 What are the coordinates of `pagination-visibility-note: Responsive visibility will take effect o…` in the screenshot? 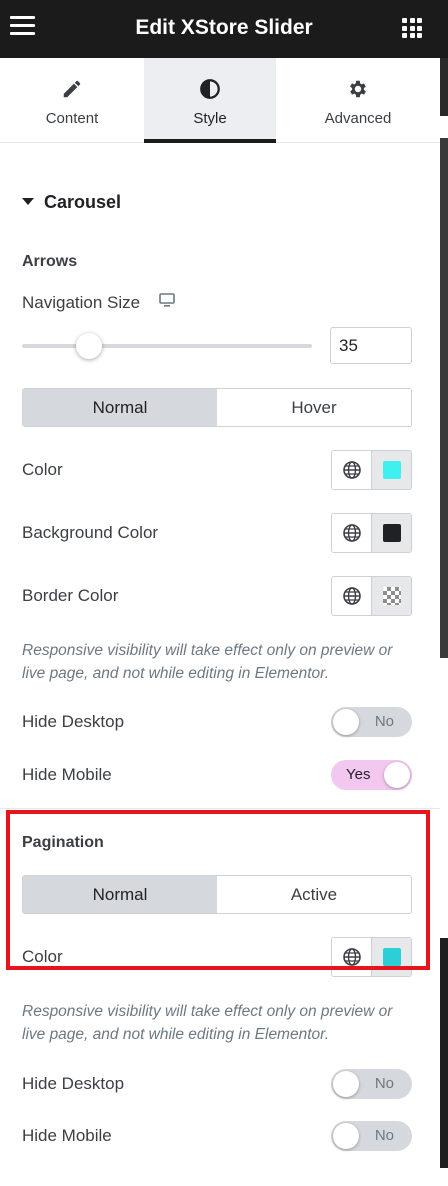 It's located at (207, 1023).